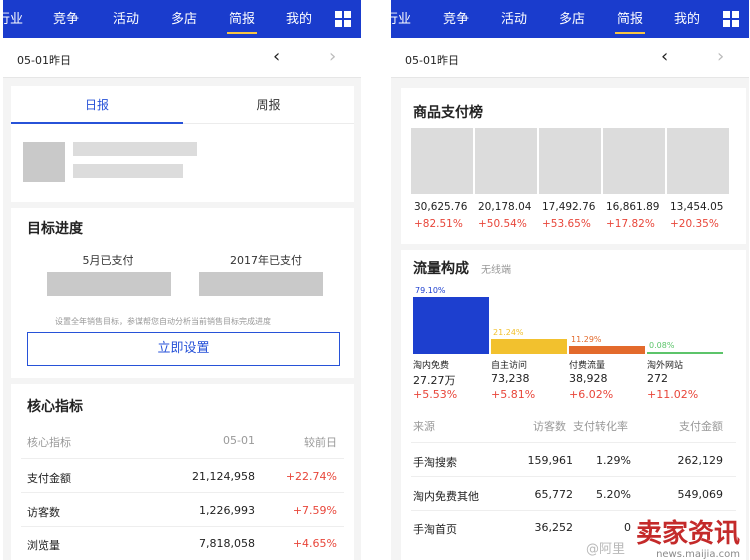 The image size is (750, 560). What do you see at coordinates (431, 366) in the screenshot?
I see `channel-name: 淘内免费` at bounding box center [431, 366].